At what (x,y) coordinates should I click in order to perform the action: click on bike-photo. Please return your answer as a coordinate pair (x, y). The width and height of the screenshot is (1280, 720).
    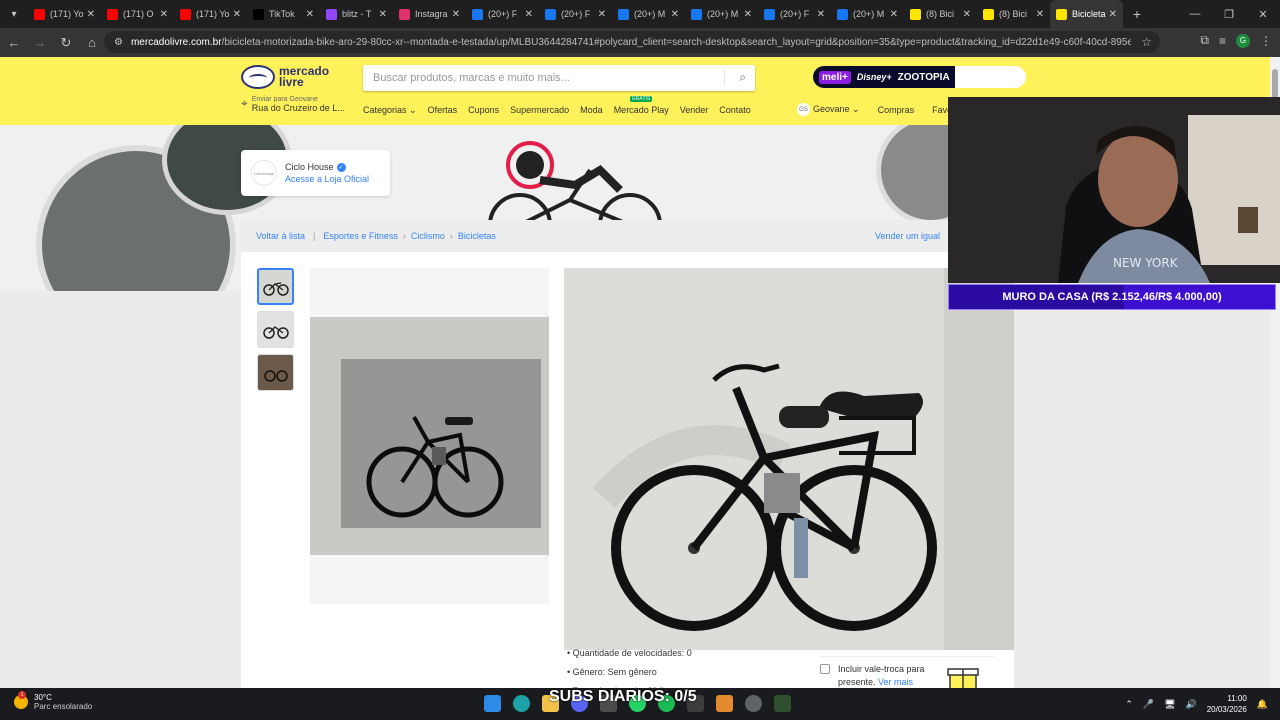
    Looking at the image, I should click on (429, 436).